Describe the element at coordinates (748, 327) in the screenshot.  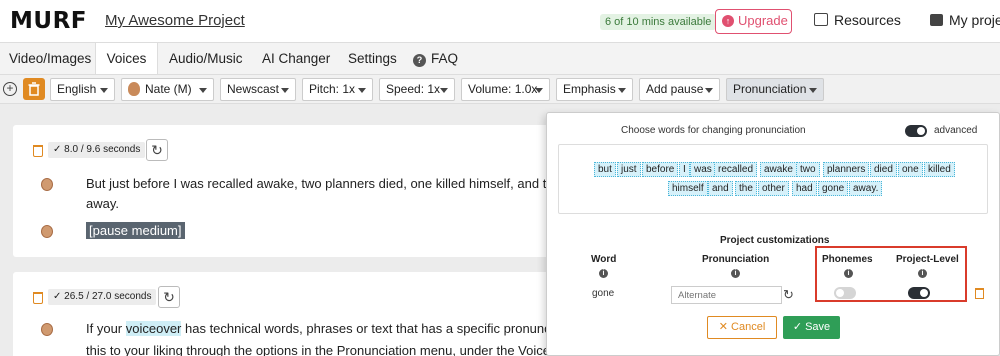
I see `cancel-label: Cancel` at that location.